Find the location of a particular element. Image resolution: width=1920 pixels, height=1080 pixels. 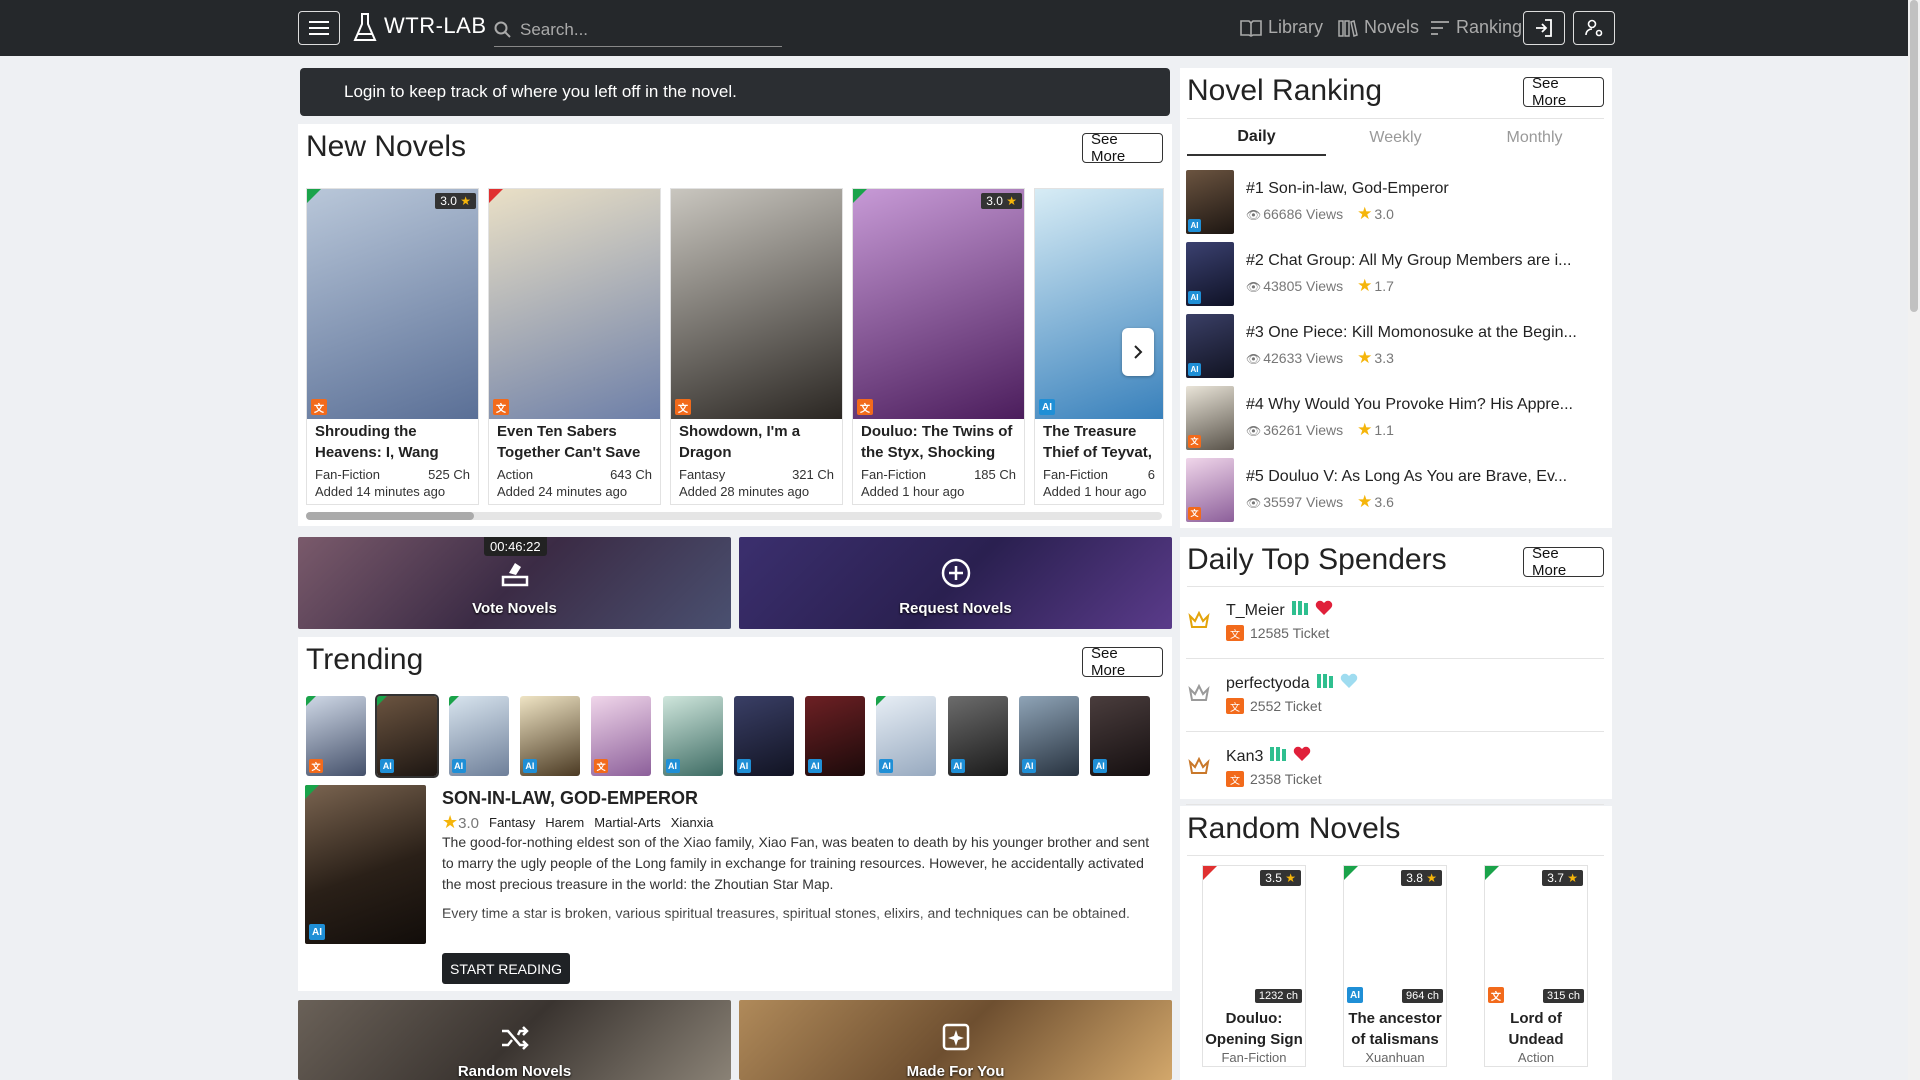

spender-item: Kan3 文 2358 Ticket is located at coordinates (1395, 769).